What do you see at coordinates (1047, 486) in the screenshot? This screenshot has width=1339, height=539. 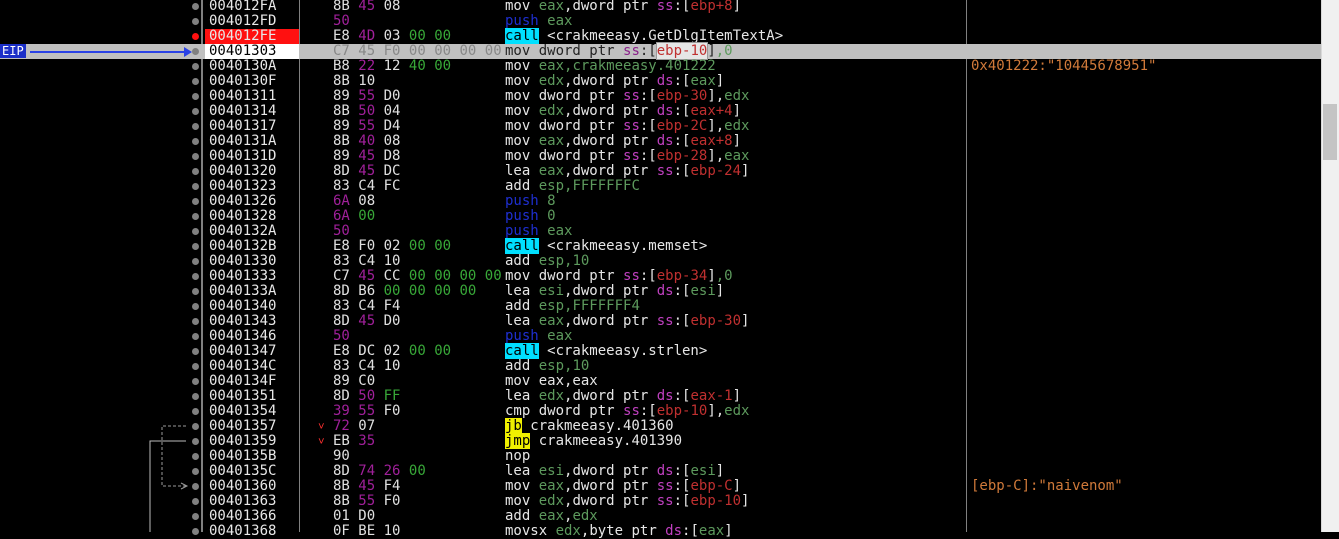 I see `comment-cell: [ebp-C]:"naivenom"` at bounding box center [1047, 486].